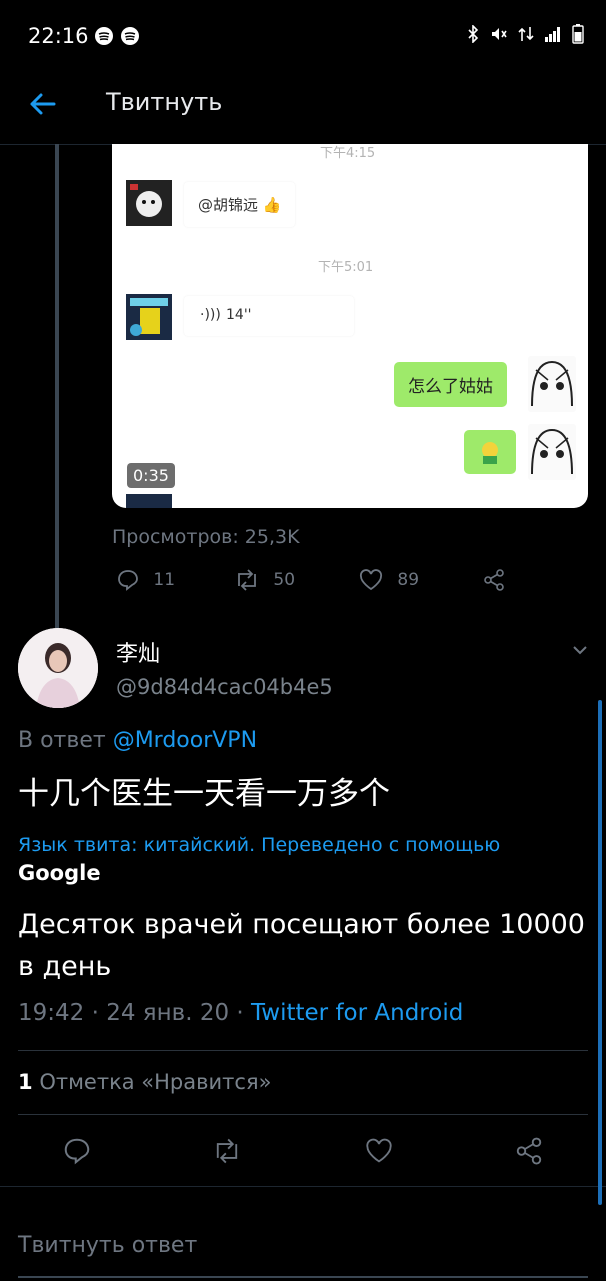 Image resolution: width=606 pixels, height=1281 pixels. Describe the element at coordinates (145, 580) in the screenshot. I see `reply-action: 11` at that location.